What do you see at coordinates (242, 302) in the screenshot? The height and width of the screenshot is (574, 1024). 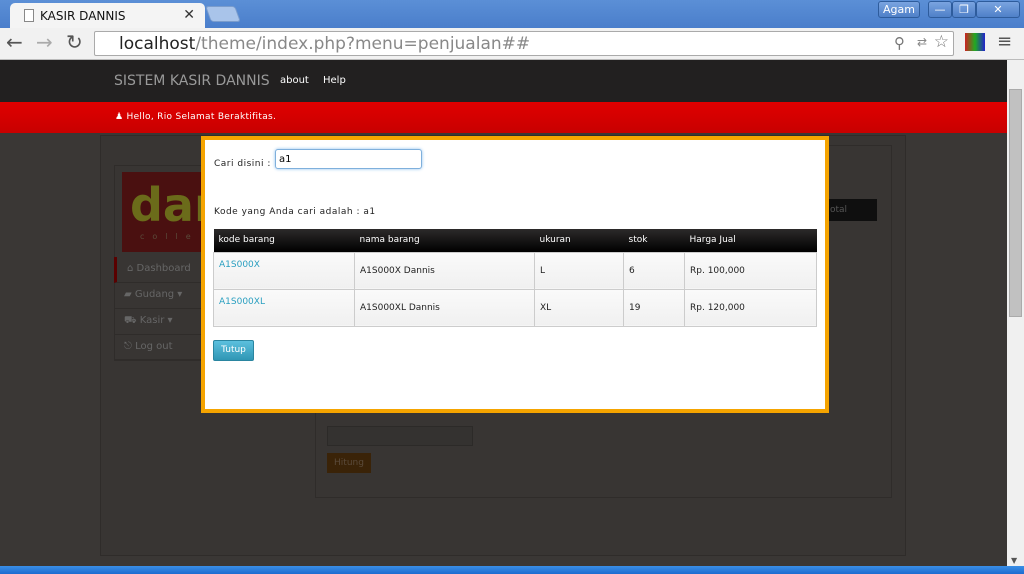 I see `kode-link: A1S000XL` at bounding box center [242, 302].